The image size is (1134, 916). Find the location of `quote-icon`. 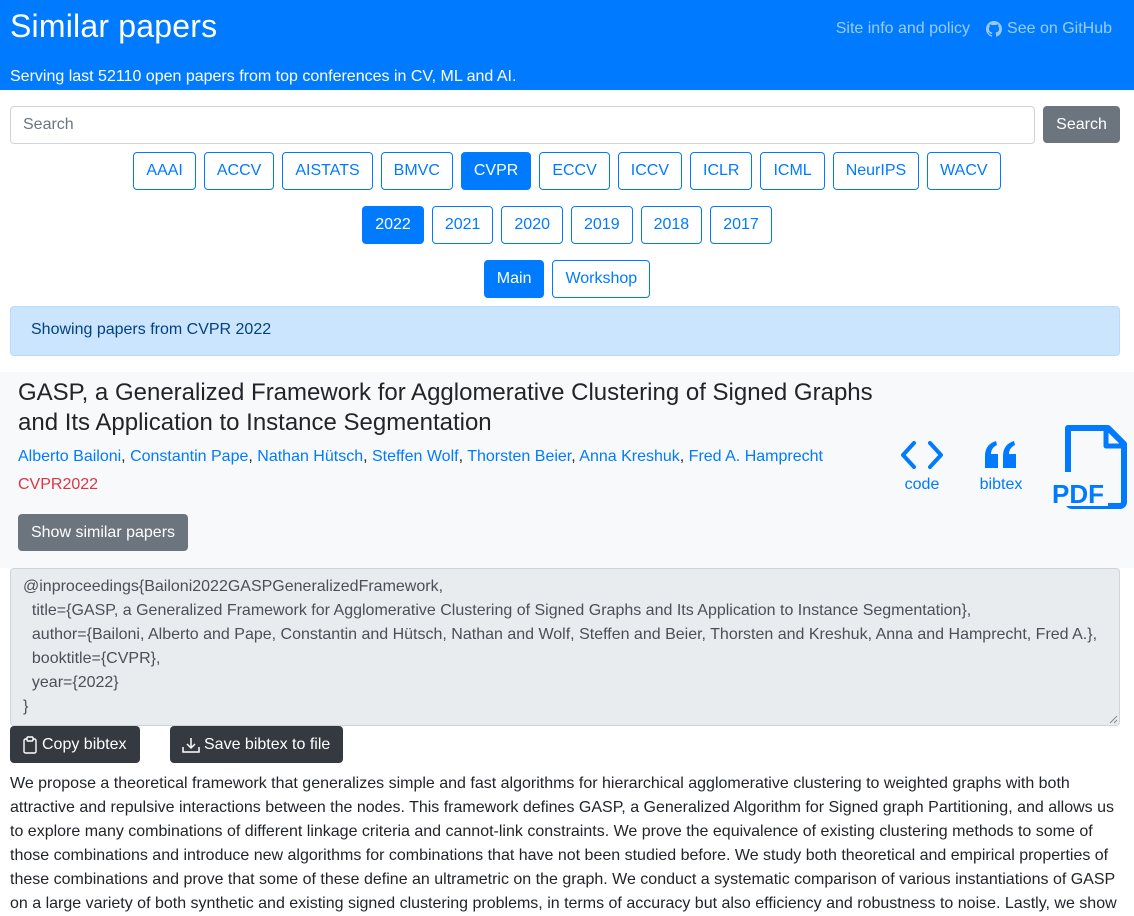

quote-icon is located at coordinates (1000, 454).